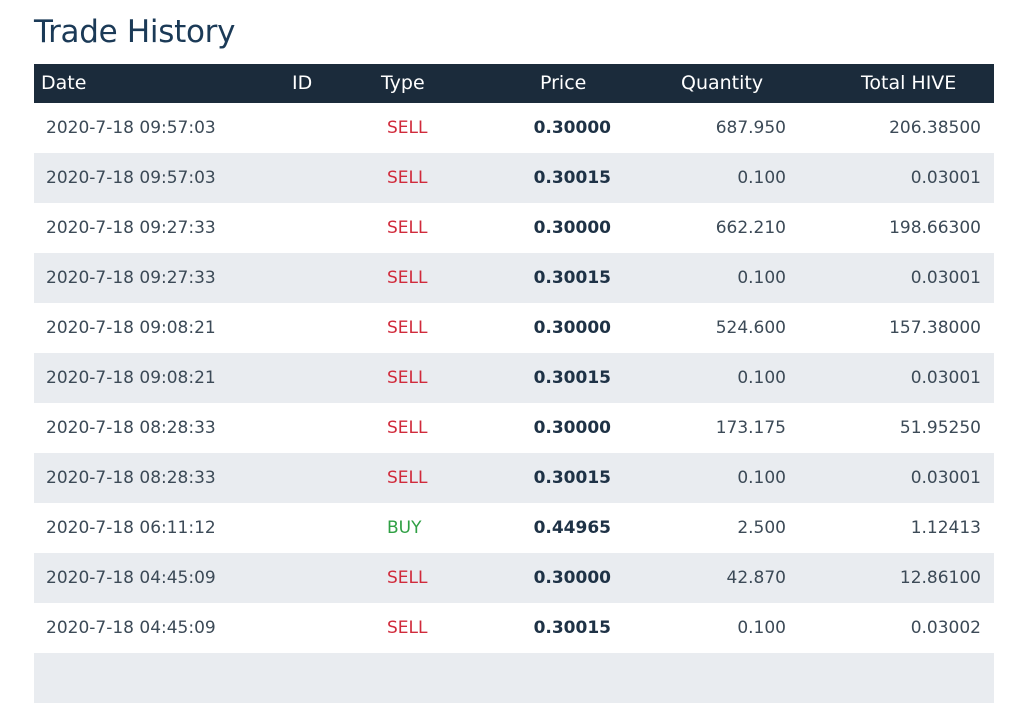  I want to click on cell-quantity: 662.210, so click(750, 228).